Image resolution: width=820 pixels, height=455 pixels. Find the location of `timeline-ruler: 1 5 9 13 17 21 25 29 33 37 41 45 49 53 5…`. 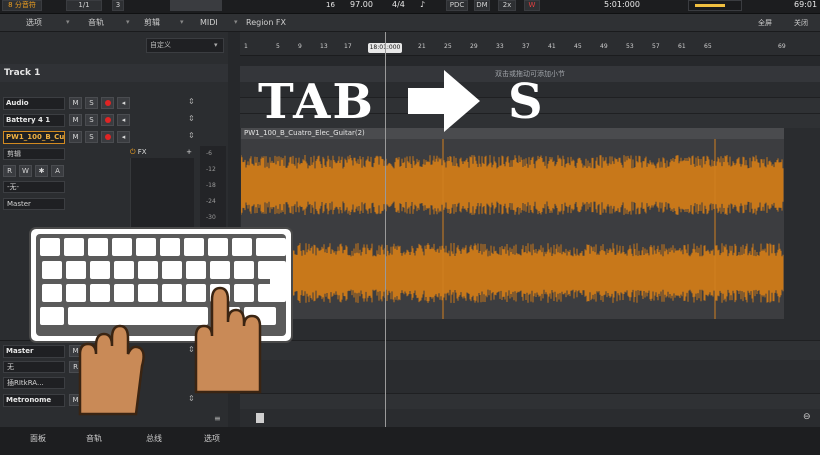

timeline-ruler: 1 5 9 13 17 21 25 29 33 37 41 45 49 53 5… is located at coordinates (530, 44).